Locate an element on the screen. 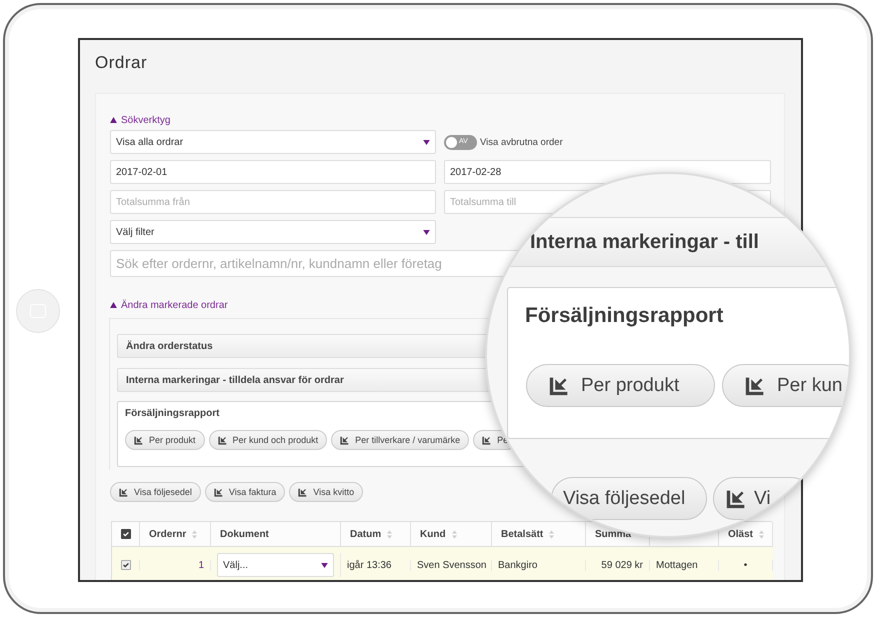 This screenshot has width=880, height=622. column-header: Datum is located at coordinates (366, 534).